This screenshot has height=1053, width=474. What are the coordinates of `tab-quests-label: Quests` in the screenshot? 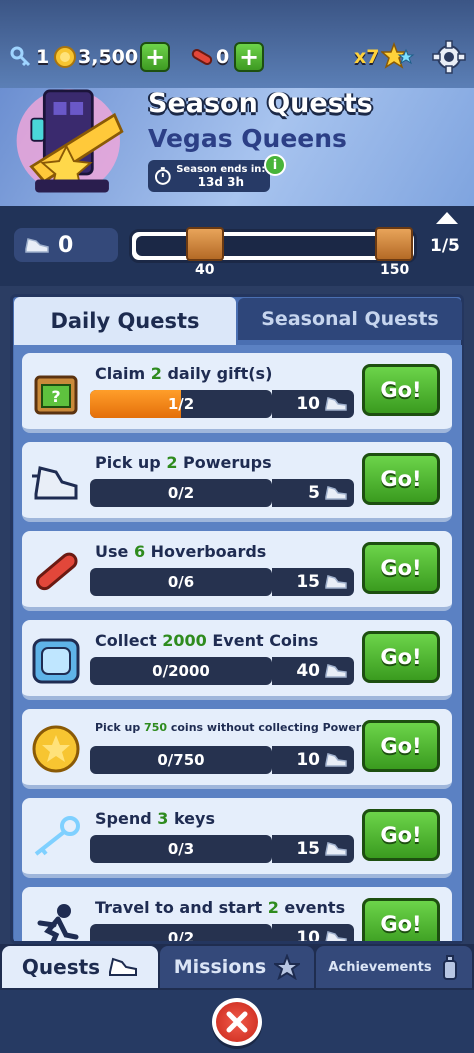 It's located at (61, 967).